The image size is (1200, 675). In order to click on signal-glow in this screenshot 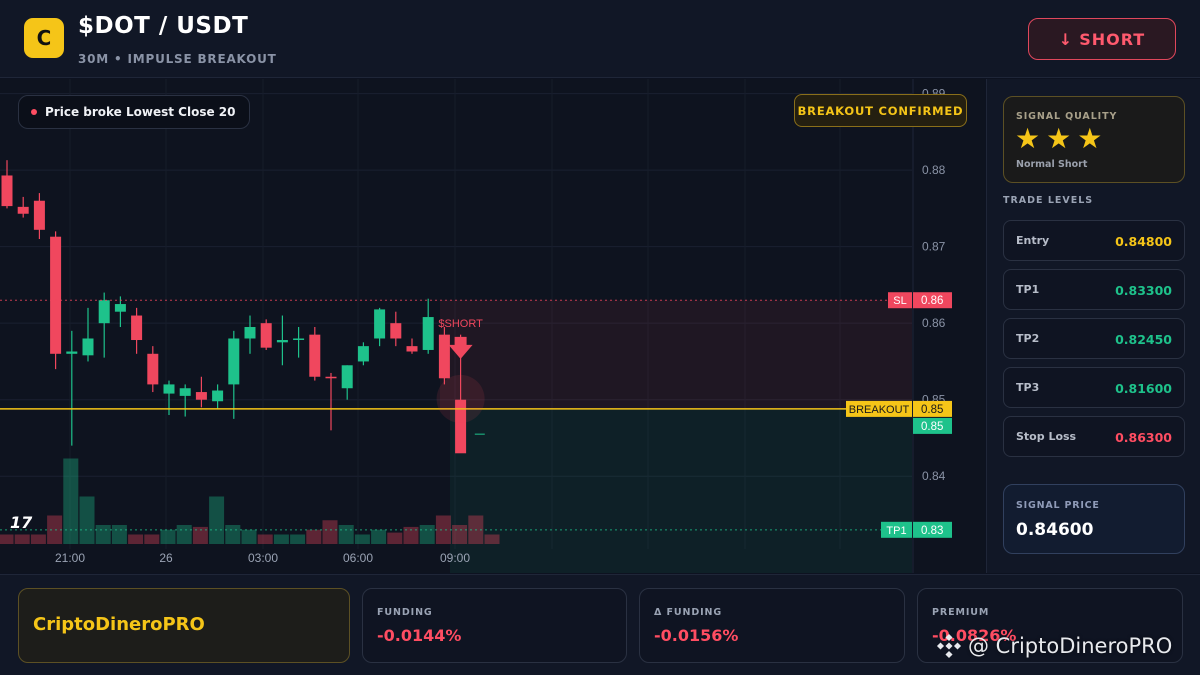, I will do `click(460, 398)`.